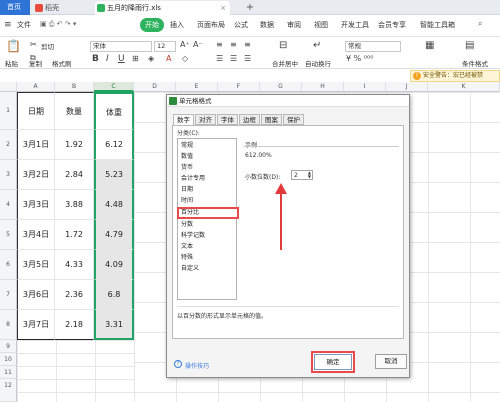  Describe the element at coordinates (74, 87) in the screenshot. I see `col-header-b: B` at that location.